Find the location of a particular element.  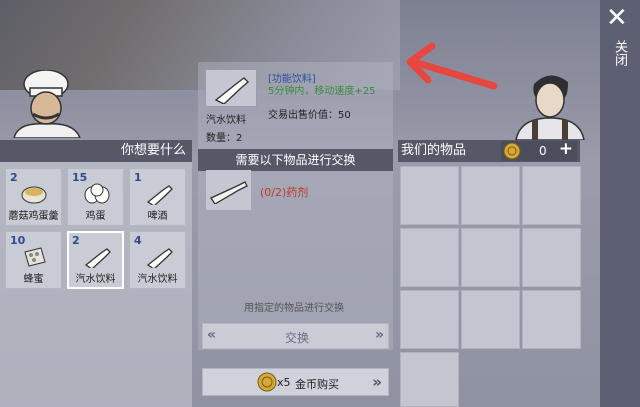

item-slot: 4 汽水饮料 is located at coordinates (157, 260).